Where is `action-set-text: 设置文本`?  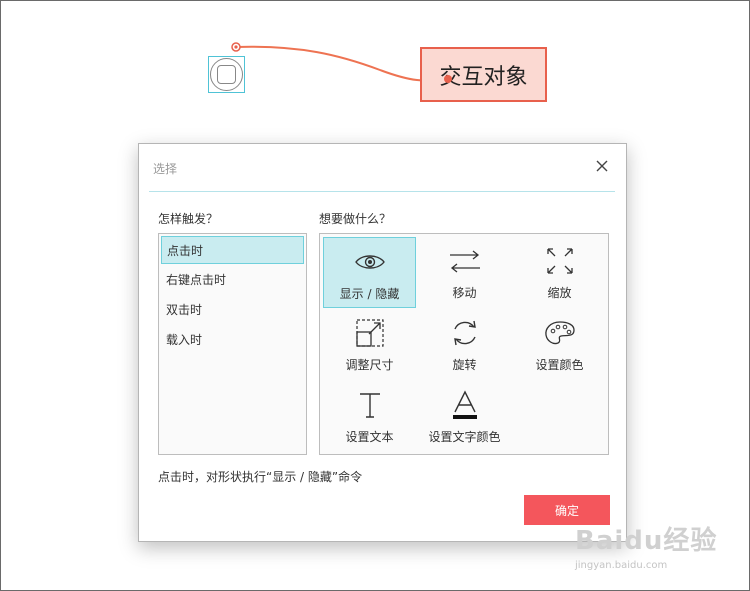 action-set-text: 设置文本 is located at coordinates (369, 416).